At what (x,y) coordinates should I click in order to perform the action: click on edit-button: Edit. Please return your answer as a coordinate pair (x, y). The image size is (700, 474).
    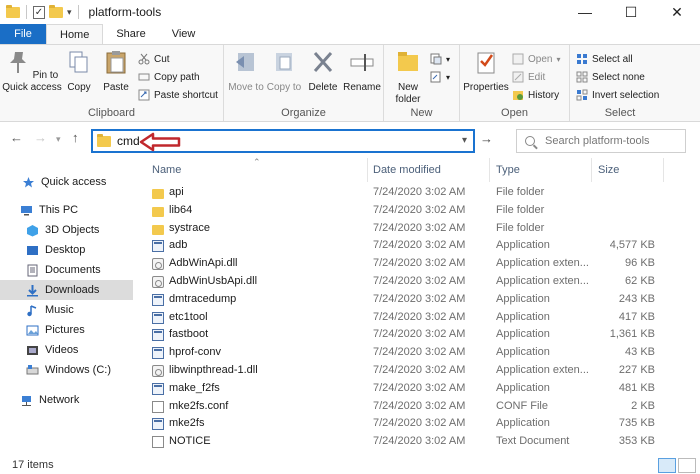
    Looking at the image, I should click on (528, 77).